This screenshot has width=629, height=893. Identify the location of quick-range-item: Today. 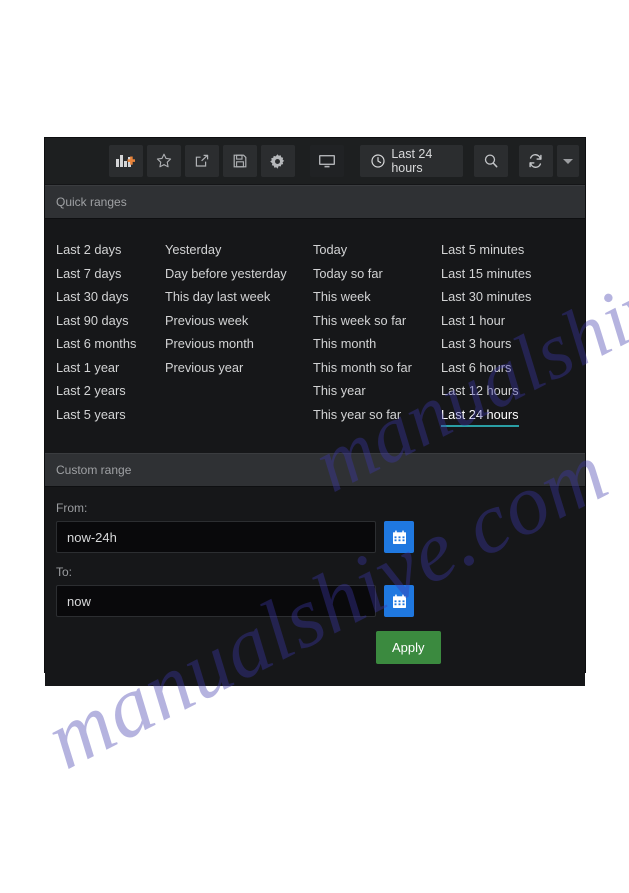
(330, 251).